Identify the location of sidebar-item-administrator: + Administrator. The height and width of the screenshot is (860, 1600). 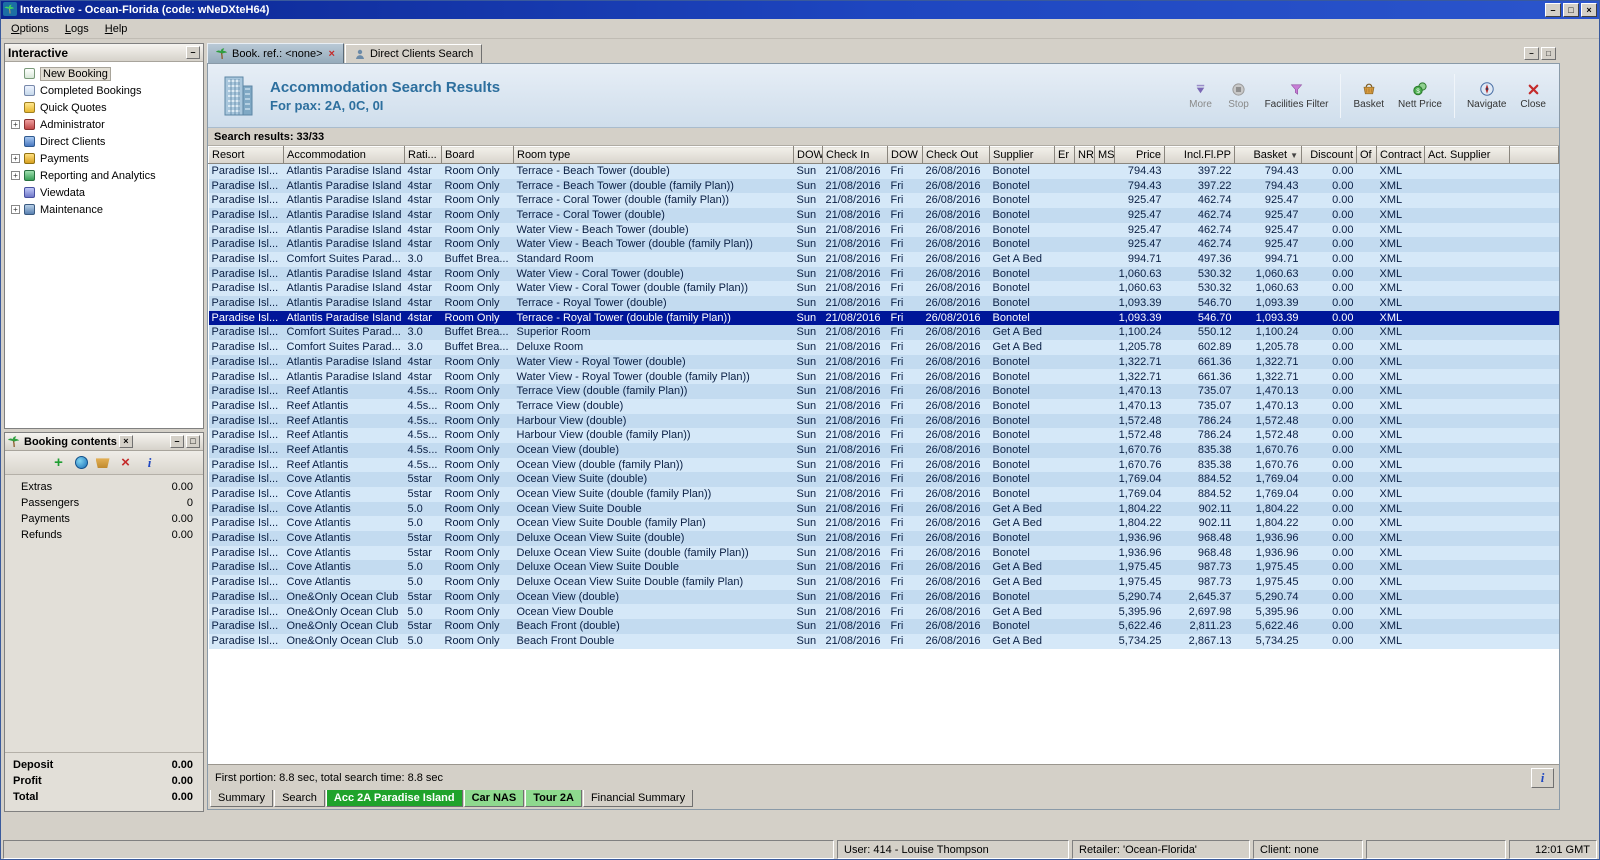
(104, 124).